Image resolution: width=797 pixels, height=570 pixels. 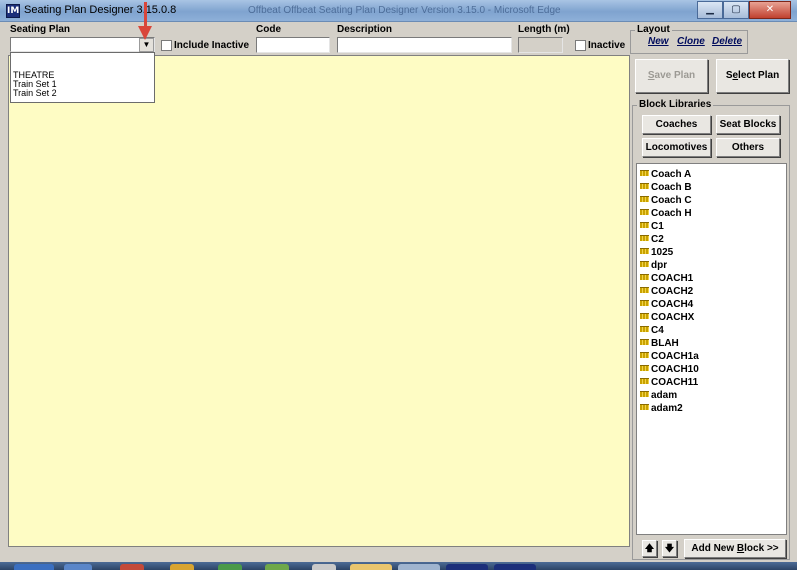 What do you see at coordinates (711, 226) in the screenshot?
I see `block-list-item: C1` at bounding box center [711, 226].